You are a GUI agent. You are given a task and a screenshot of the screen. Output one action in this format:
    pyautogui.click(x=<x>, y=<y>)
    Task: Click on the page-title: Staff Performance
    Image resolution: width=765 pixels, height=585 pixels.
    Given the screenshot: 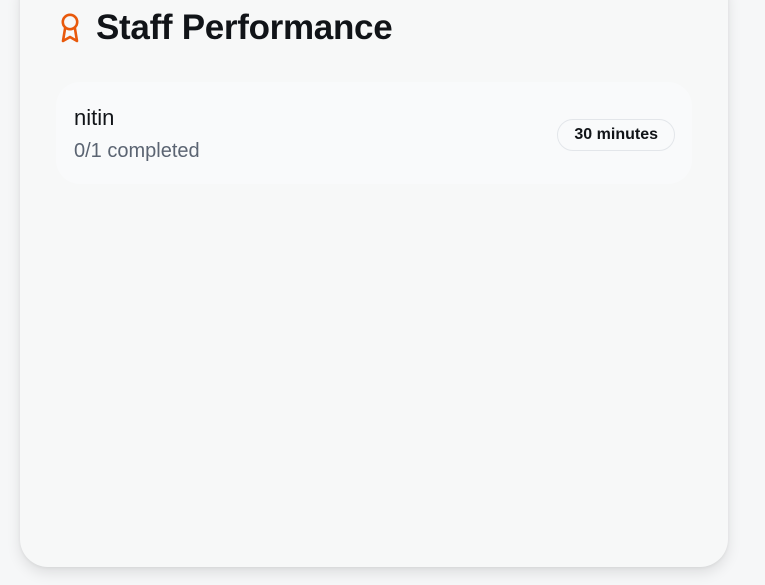 What is the action you would take?
    pyautogui.click(x=244, y=27)
    